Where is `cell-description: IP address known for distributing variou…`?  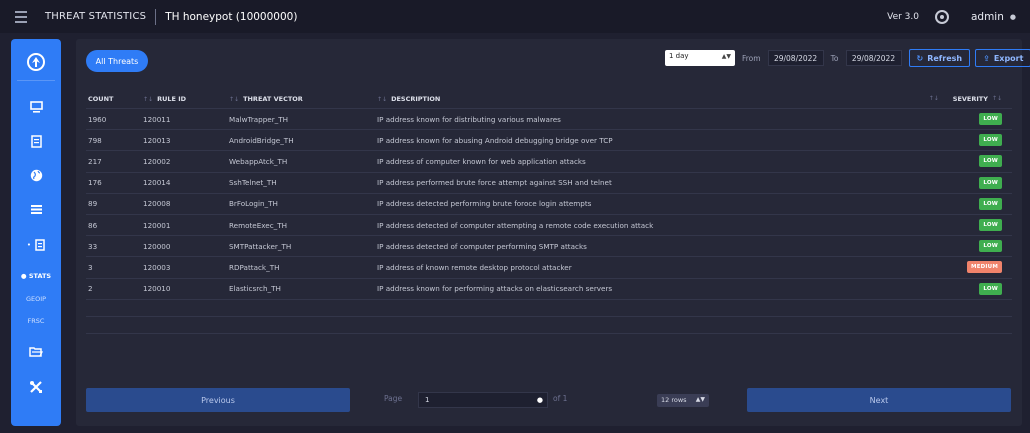 cell-description: IP address known for distributing variou… is located at coordinates (469, 119).